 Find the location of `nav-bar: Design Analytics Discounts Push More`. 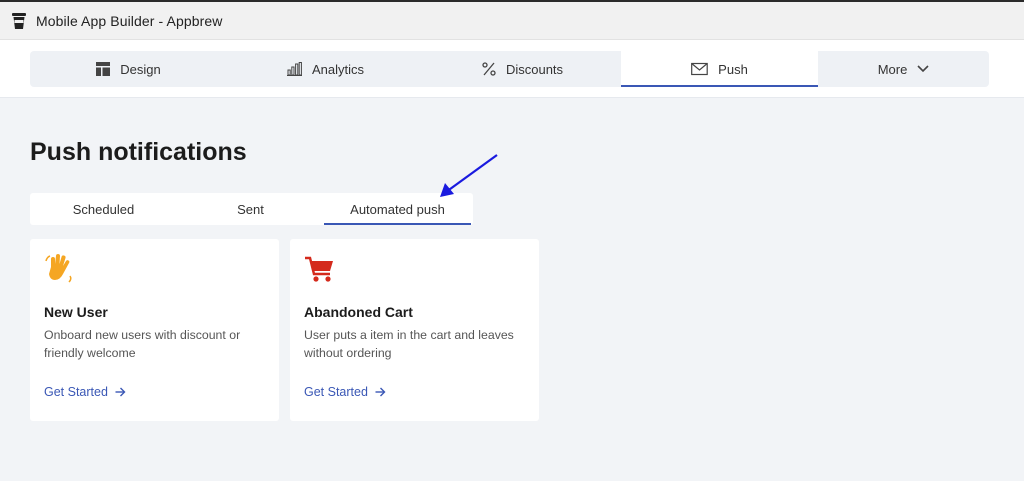

nav-bar: Design Analytics Discounts Push More is located at coordinates (509, 69).